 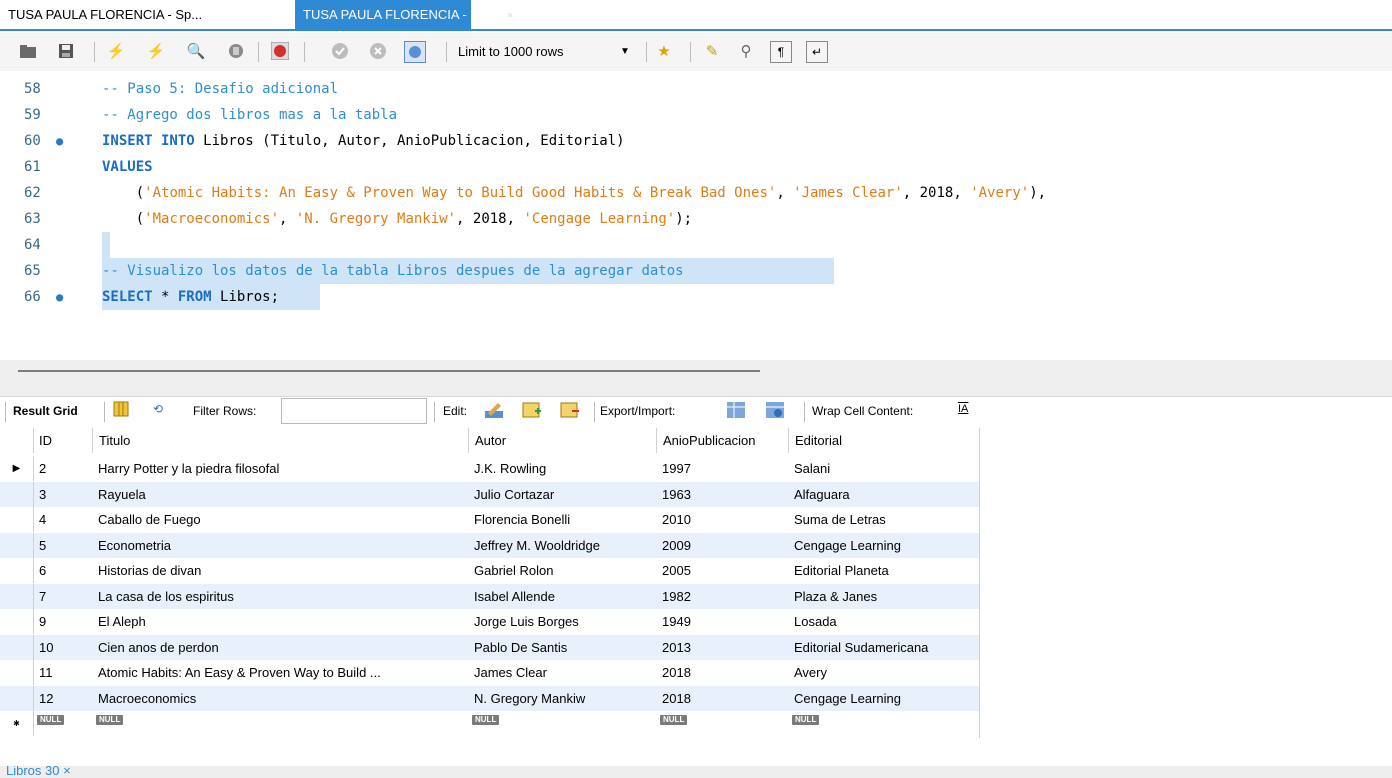 I want to click on table-cell: J.K. Rowling, so click(x=564, y=468).